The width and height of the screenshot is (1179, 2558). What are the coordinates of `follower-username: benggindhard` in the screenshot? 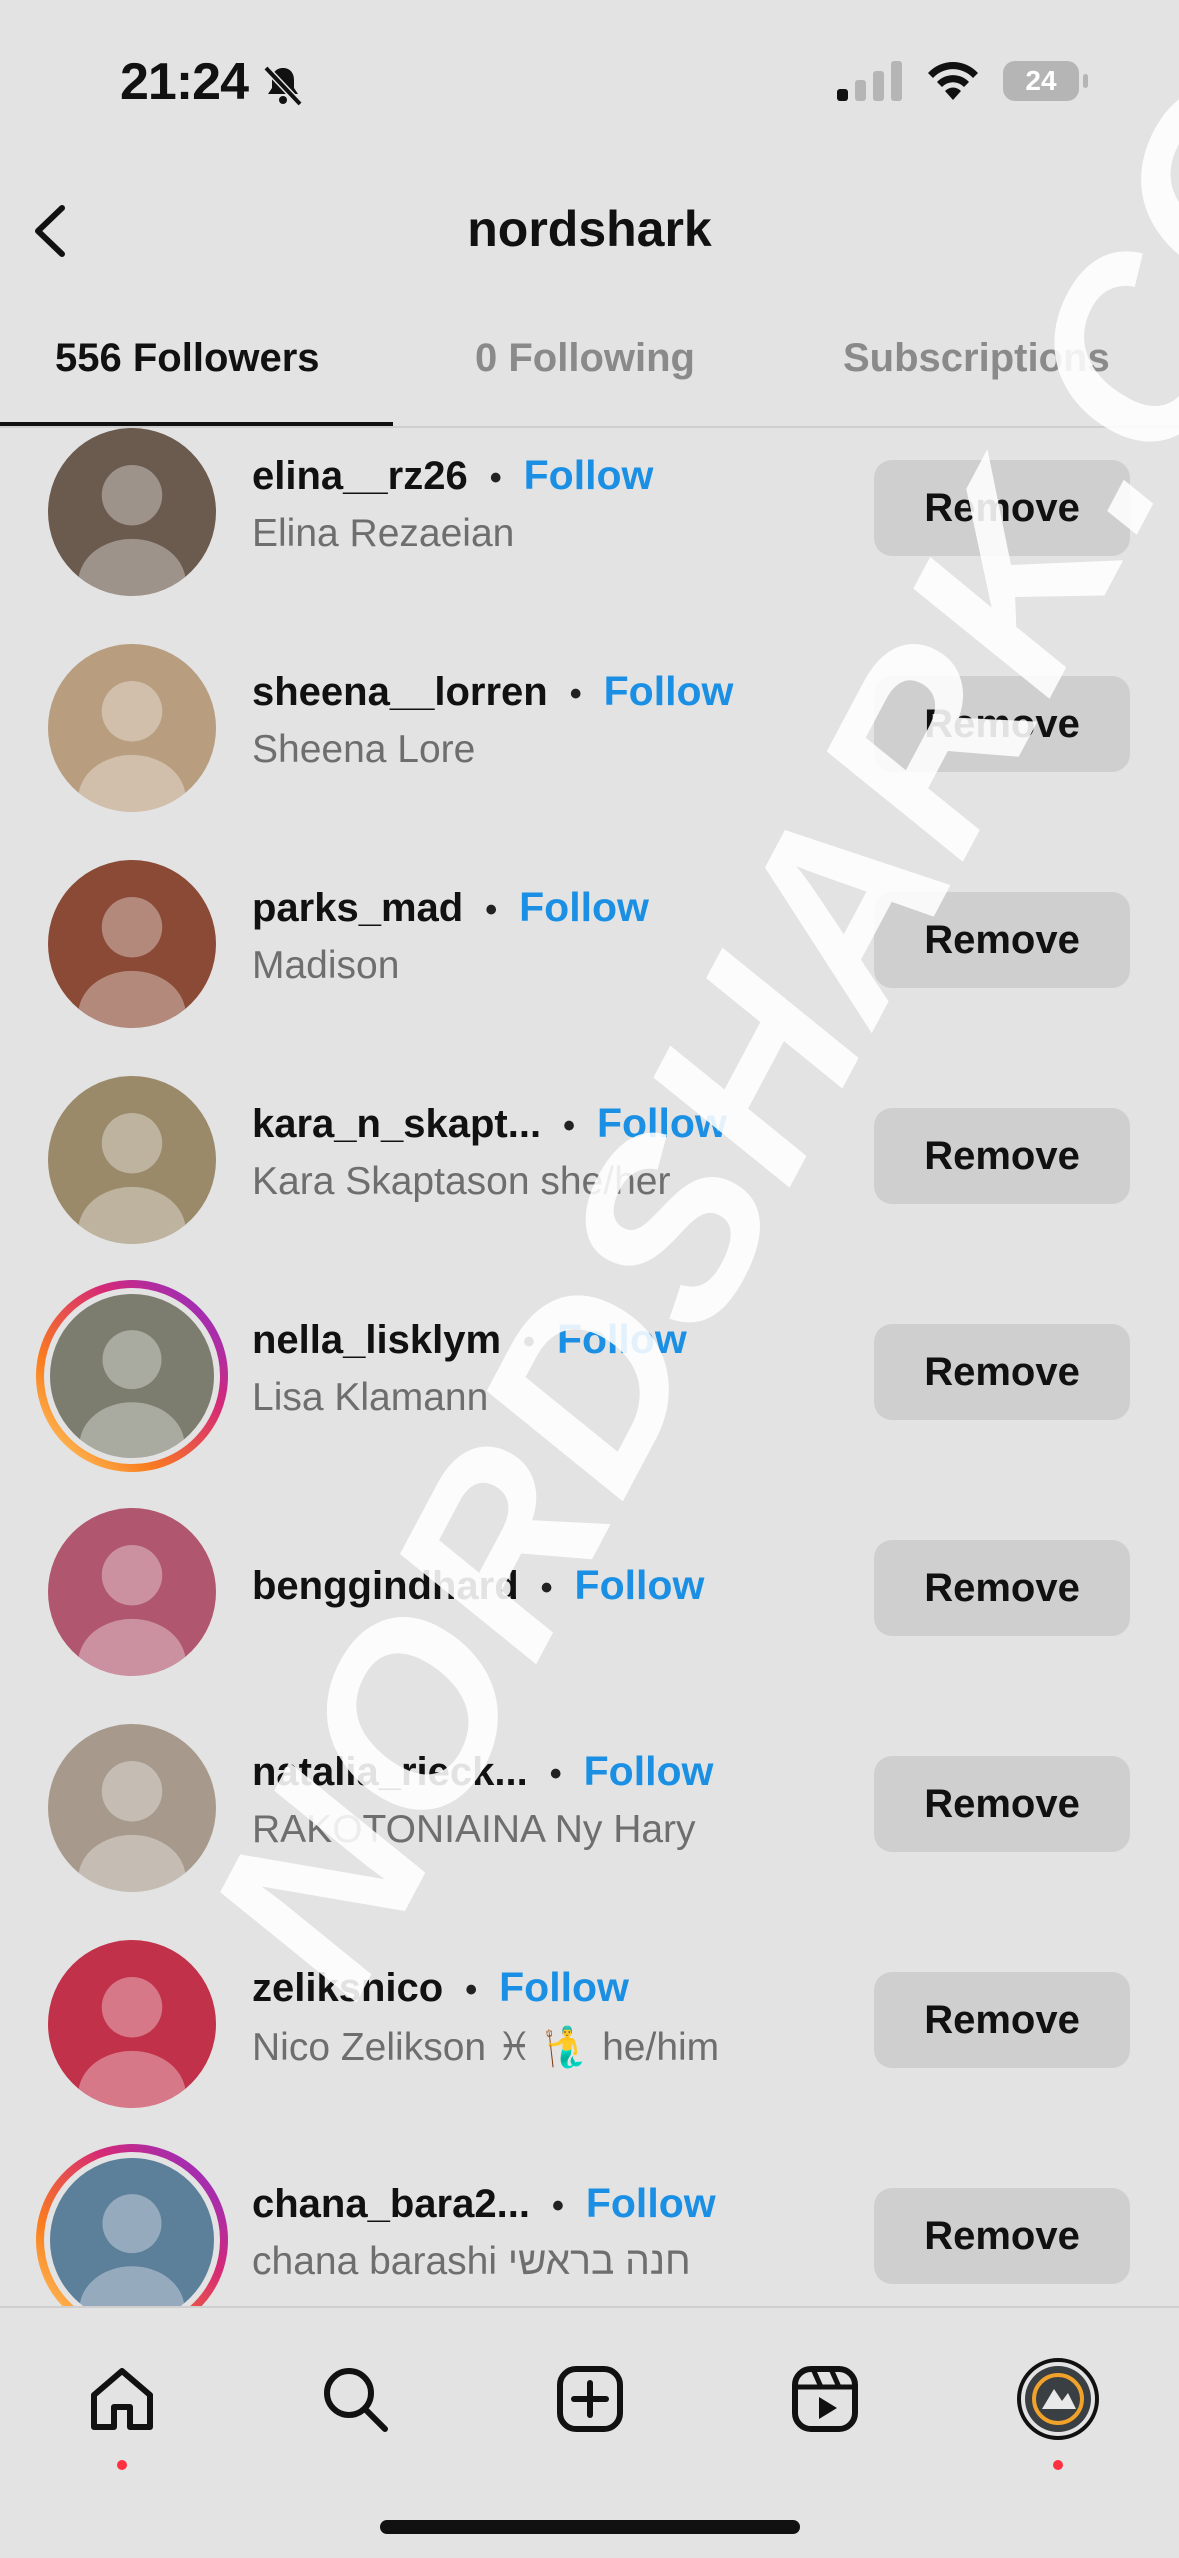 It's located at (385, 1586).